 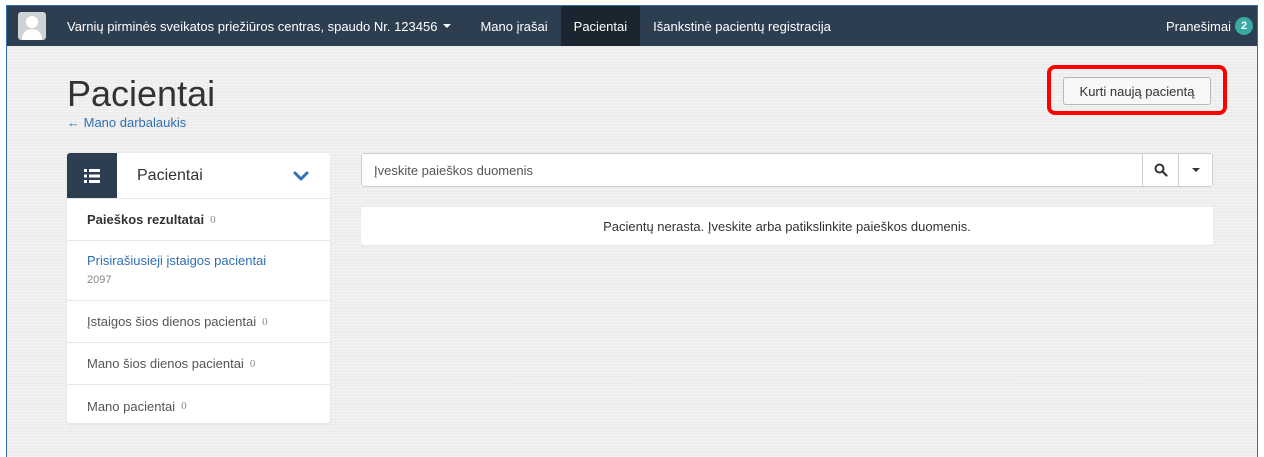 What do you see at coordinates (32, 26) in the screenshot?
I see `user-avatar-icon` at bounding box center [32, 26].